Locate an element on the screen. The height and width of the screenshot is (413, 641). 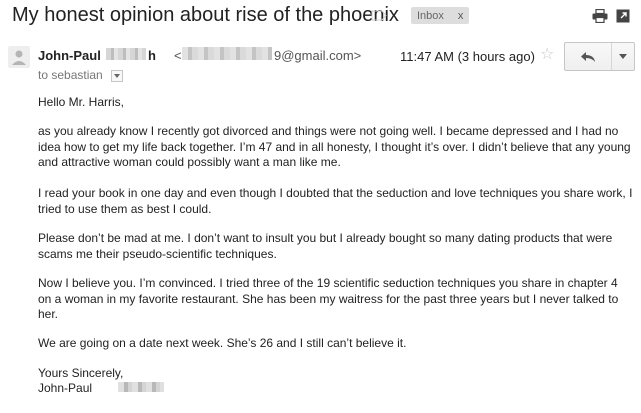
sender-email: 9@gmail.com> is located at coordinates (318, 55).